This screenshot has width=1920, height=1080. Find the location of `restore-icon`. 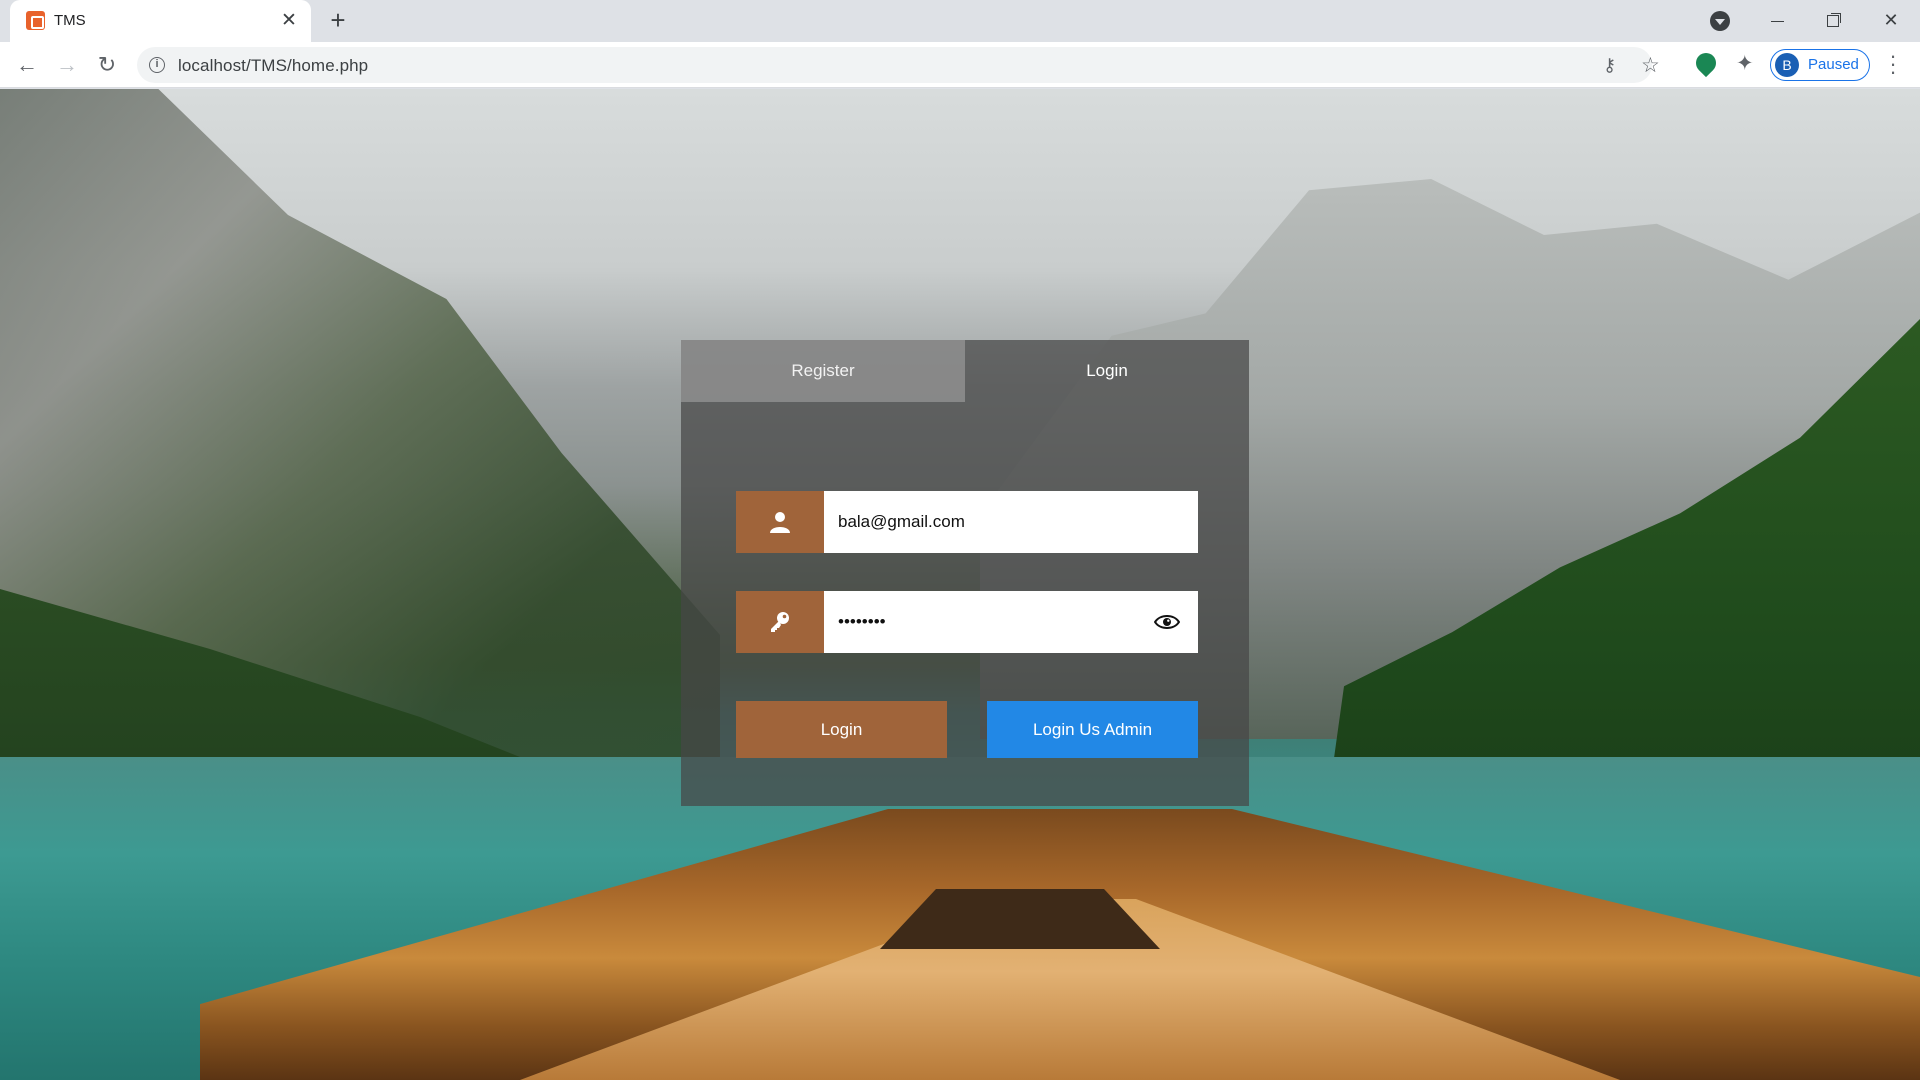

restore-icon is located at coordinates (1833, 21).